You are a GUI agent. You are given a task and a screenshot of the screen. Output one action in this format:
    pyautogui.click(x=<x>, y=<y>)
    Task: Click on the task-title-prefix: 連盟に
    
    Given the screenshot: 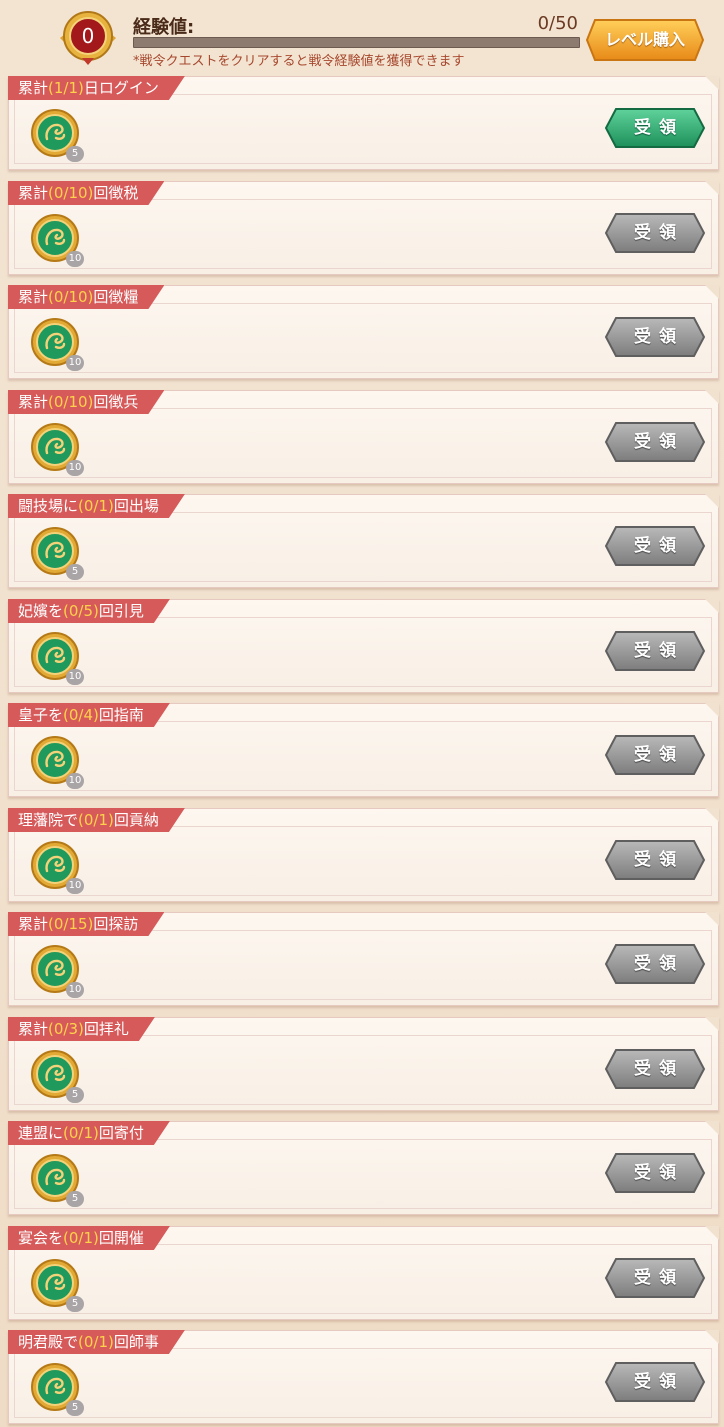 What is the action you would take?
    pyautogui.click(x=41, y=1133)
    